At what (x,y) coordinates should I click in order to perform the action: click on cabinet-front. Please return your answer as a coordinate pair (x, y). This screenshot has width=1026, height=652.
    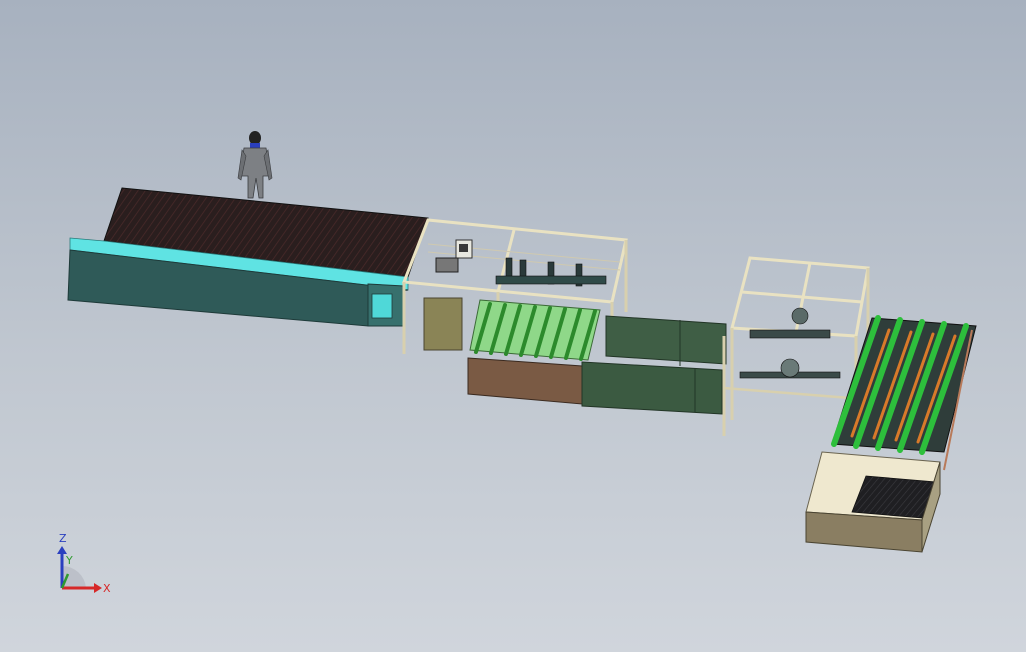
    Looking at the image, I should click on (652, 388).